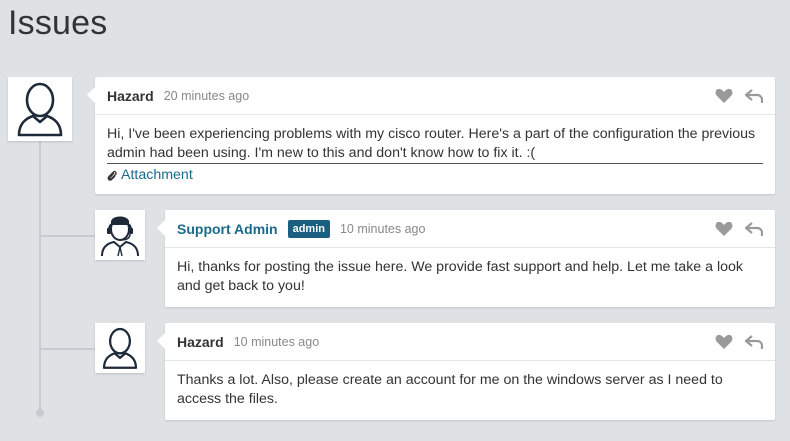  I want to click on attachment-label: Attachment, so click(157, 175).